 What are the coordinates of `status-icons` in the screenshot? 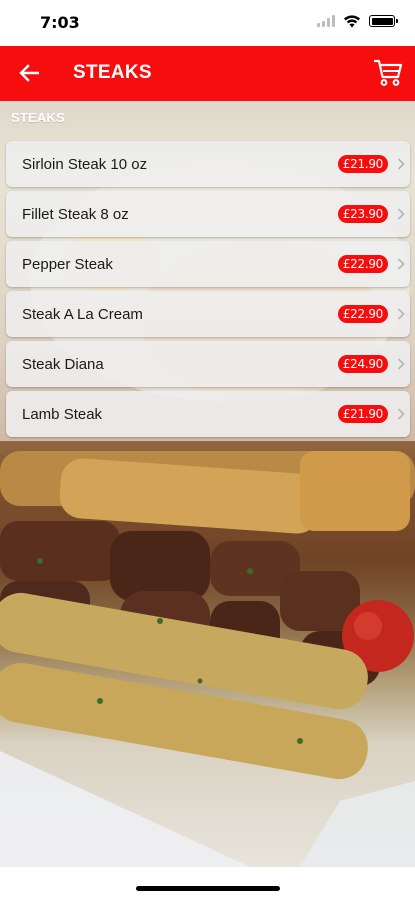 It's located at (357, 21).